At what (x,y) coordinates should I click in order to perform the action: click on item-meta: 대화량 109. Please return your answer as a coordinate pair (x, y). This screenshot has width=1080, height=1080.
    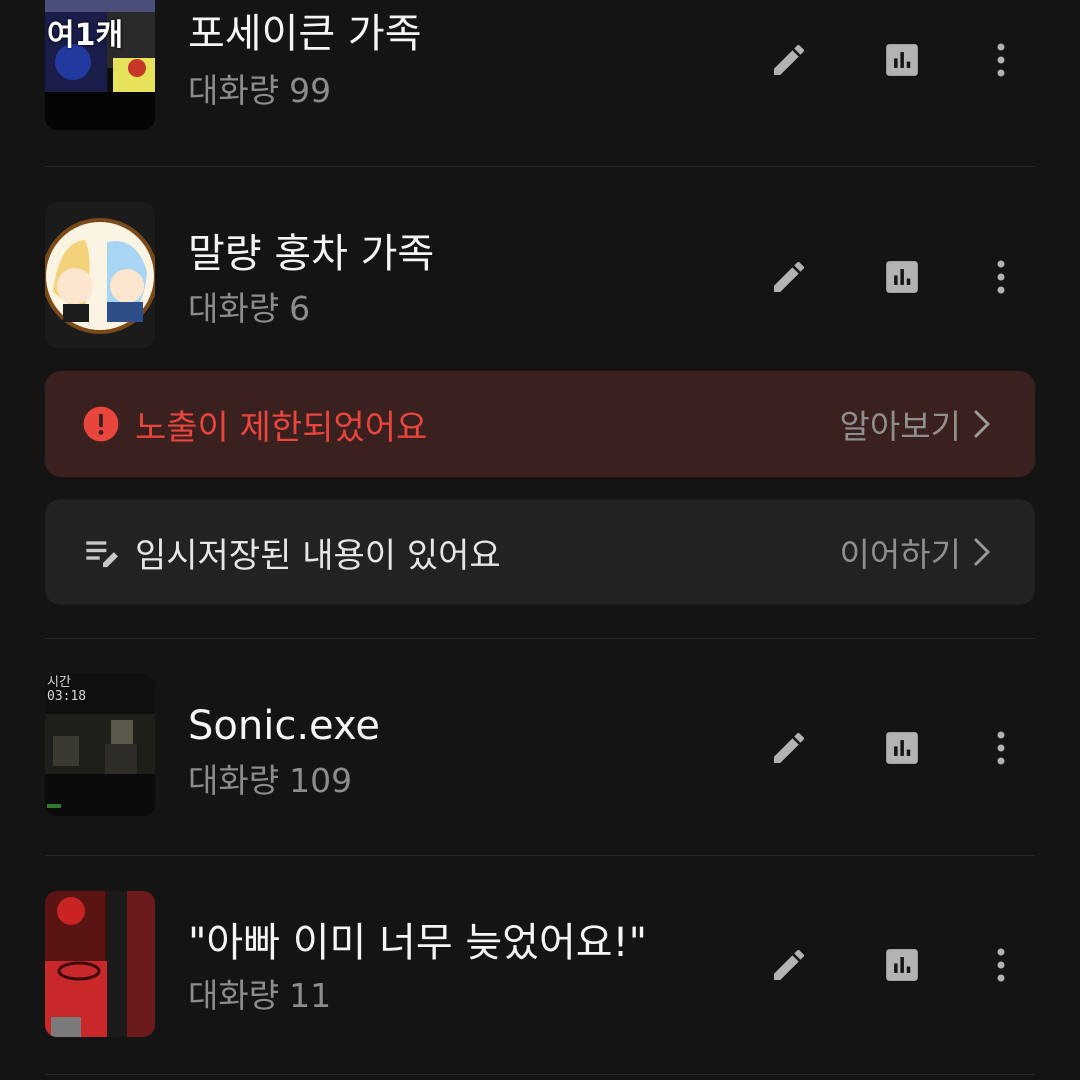
    Looking at the image, I should click on (270, 780).